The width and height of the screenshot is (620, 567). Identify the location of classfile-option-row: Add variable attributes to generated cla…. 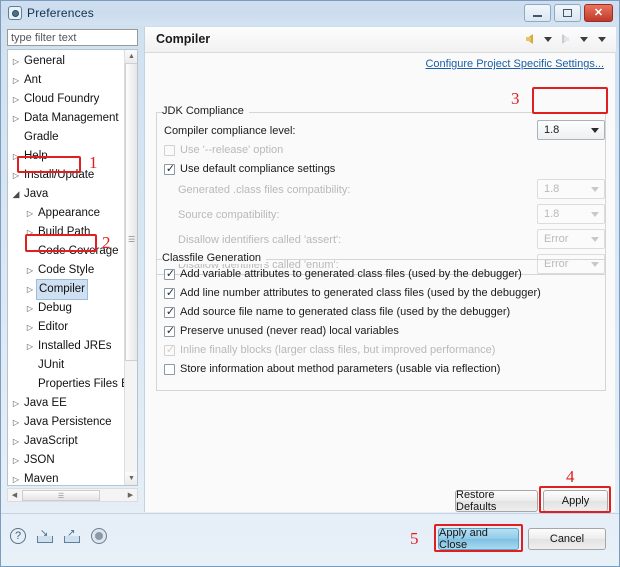
(343, 274).